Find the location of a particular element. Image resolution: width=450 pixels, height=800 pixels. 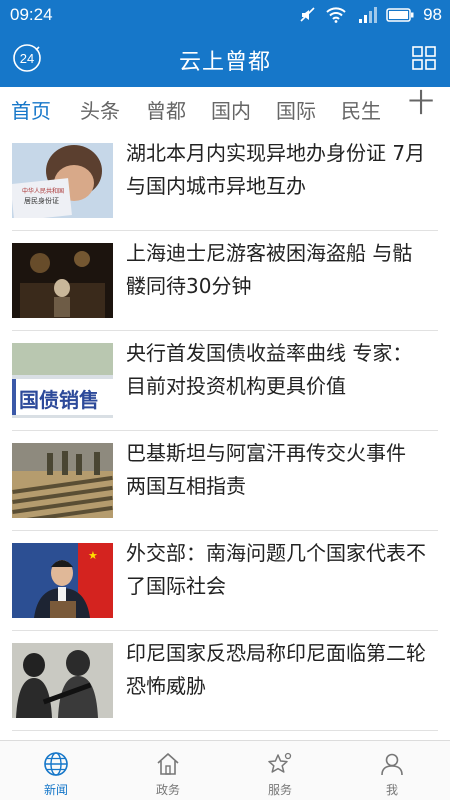

list-item: ★ 外交部：南海问题几个国家代表不了国际社会 is located at coordinates (225, 581).